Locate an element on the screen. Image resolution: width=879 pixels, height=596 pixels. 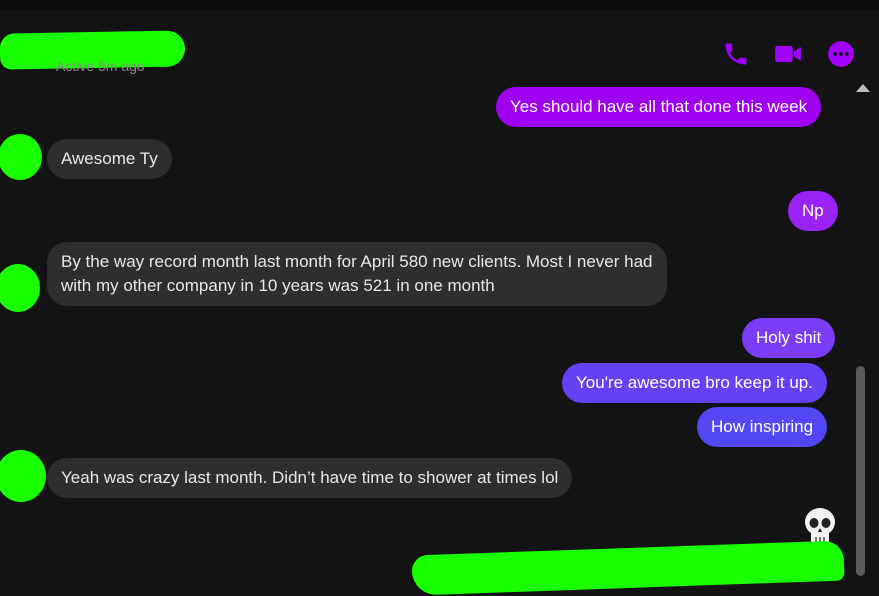
scroll-thumb is located at coordinates (860, 471).